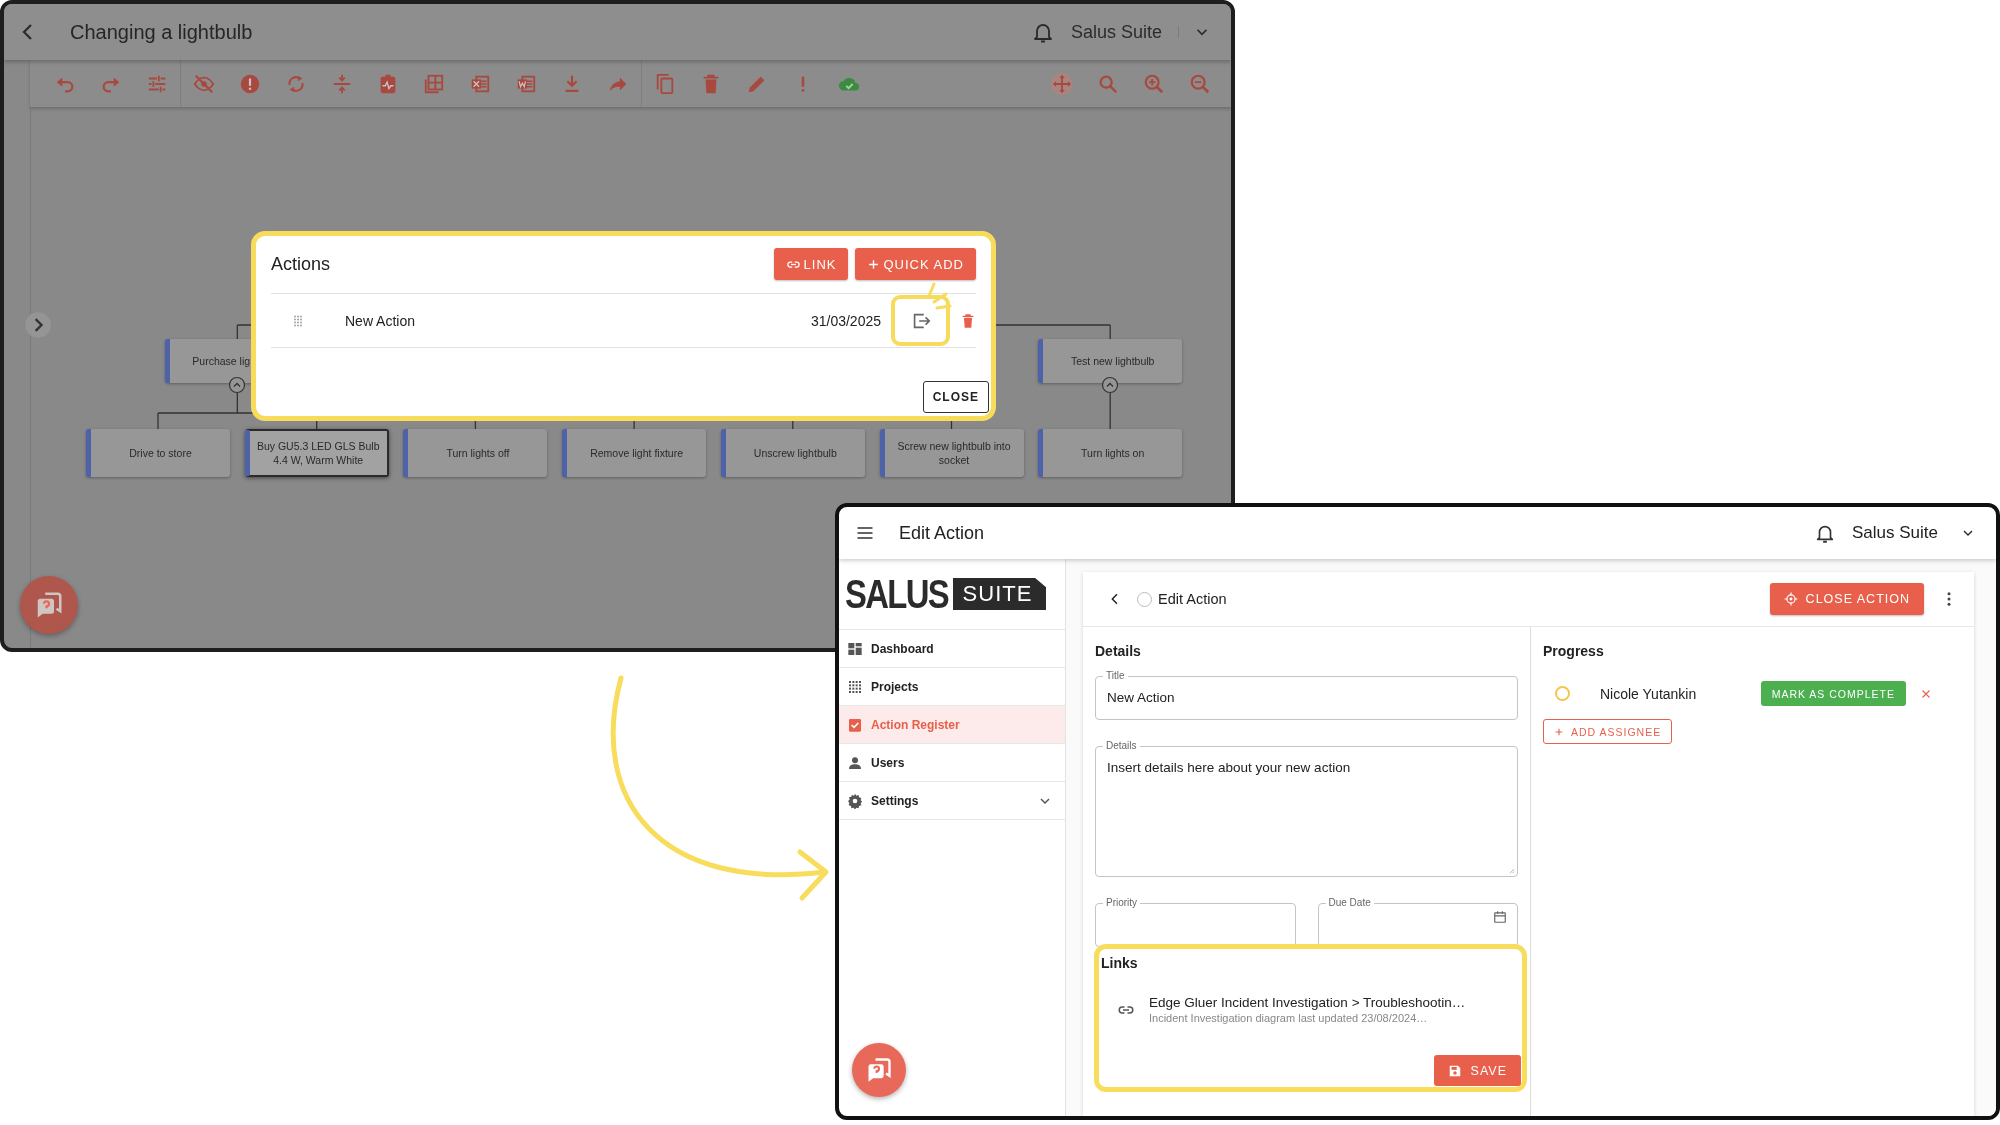 The image size is (2000, 1125). I want to click on save-icon, so click(1454, 1070).